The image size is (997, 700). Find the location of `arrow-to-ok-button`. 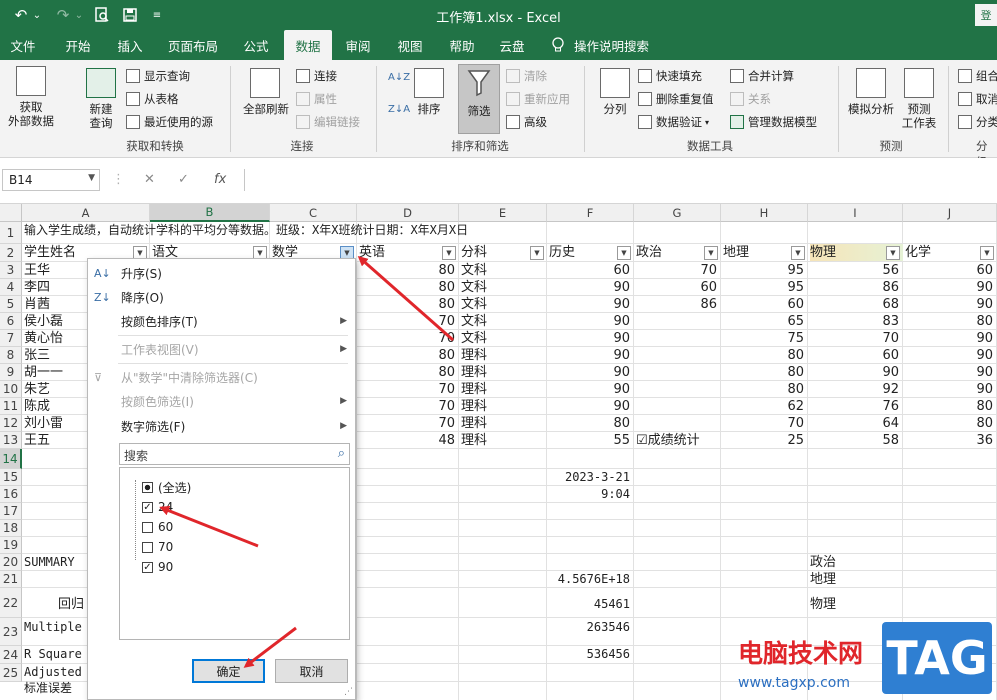

arrow-to-ok-button is located at coordinates (270, 647).